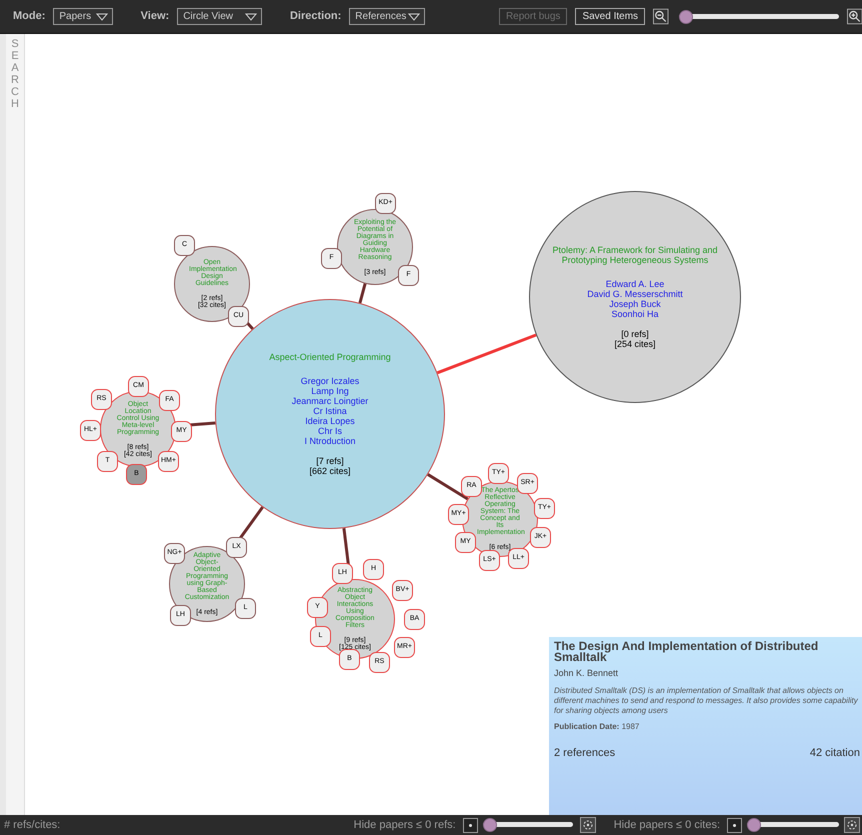  What do you see at coordinates (330, 411) in the screenshot?
I see `author-name: Cr Istina` at bounding box center [330, 411].